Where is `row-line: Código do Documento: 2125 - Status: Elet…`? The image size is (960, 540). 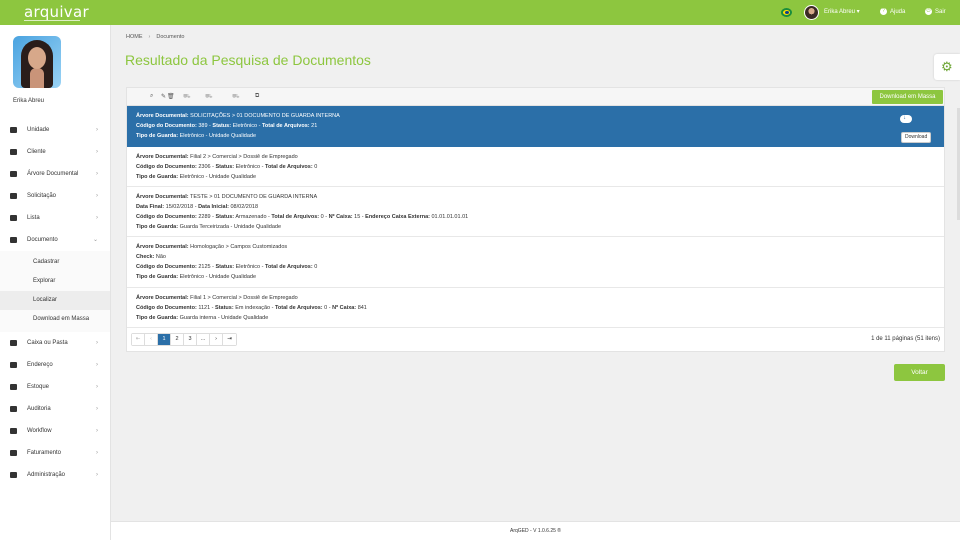
row-line: Código do Documento: 2125 - Status: Elet… is located at coordinates (227, 267).